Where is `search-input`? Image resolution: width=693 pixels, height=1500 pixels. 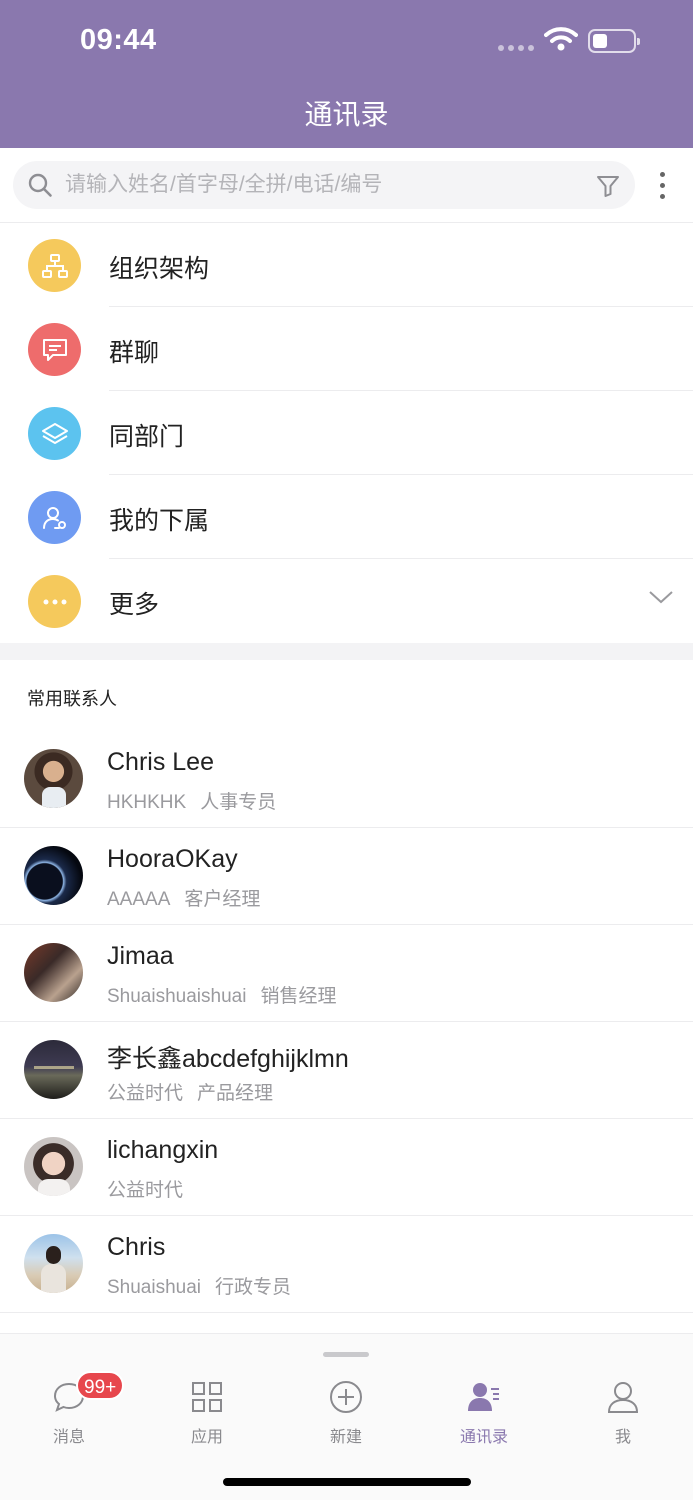
search-input is located at coordinates (325, 185).